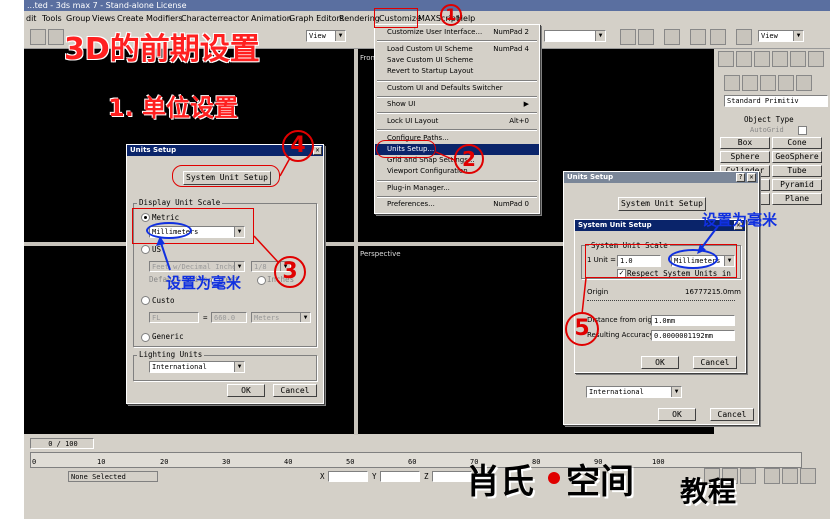 The width and height of the screenshot is (830, 519). What do you see at coordinates (169, 230) in the screenshot?
I see `millimeters-oval-left` at bounding box center [169, 230].